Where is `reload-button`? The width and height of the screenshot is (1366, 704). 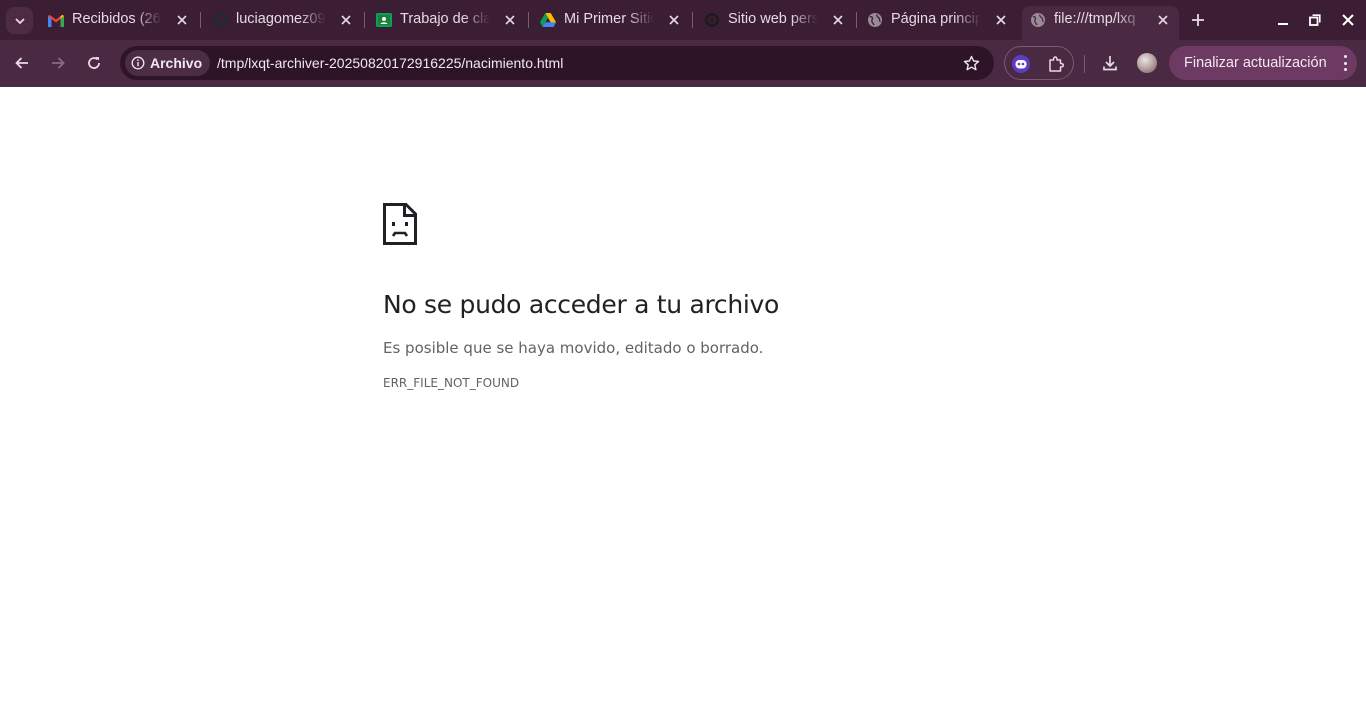 reload-button is located at coordinates (94, 63).